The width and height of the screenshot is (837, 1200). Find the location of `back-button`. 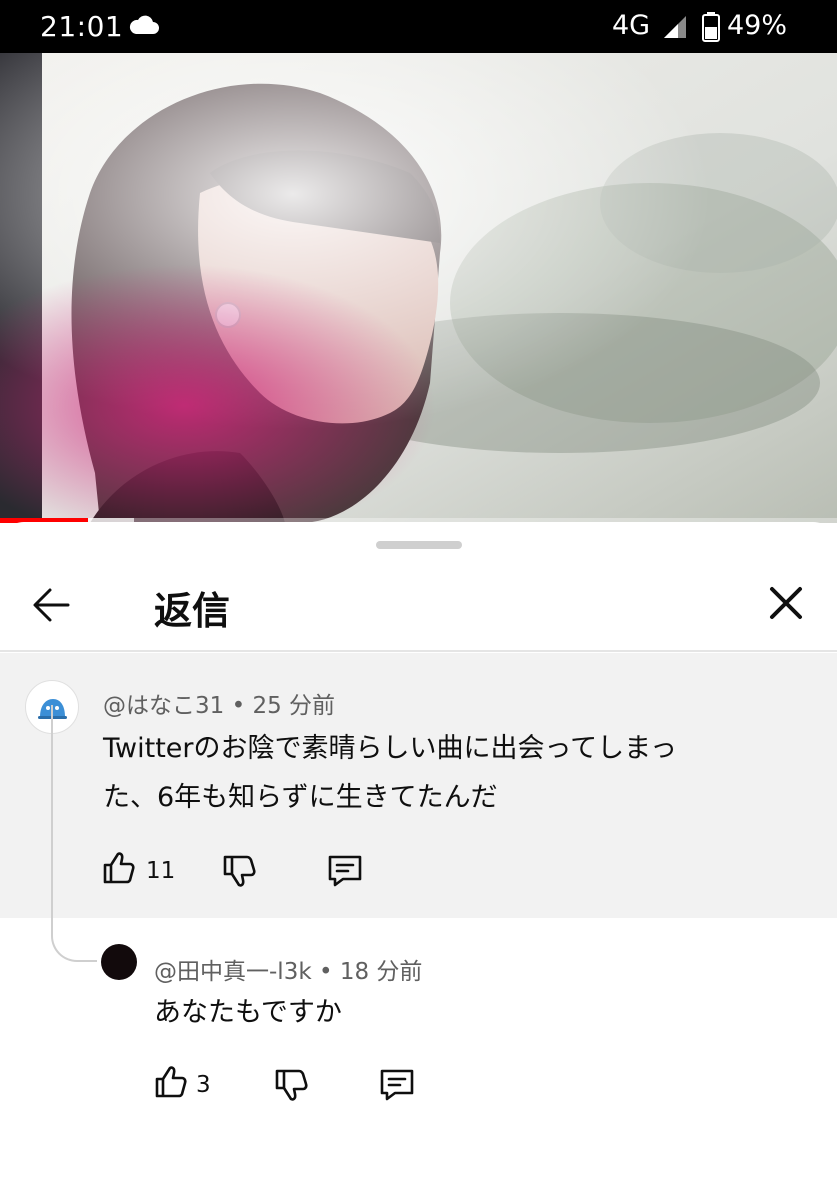

back-button is located at coordinates (52, 605).